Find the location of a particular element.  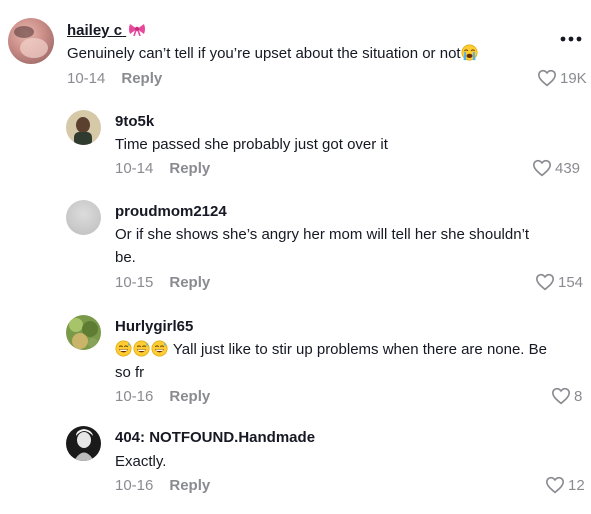

like-count: 12 is located at coordinates (576, 485).